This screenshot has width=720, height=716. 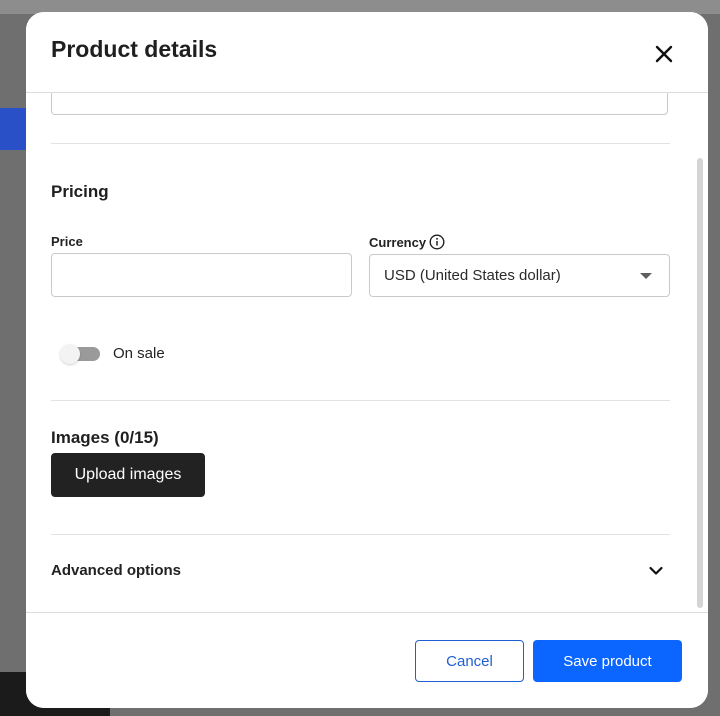 I want to click on modal-title: Product details, so click(x=134, y=49).